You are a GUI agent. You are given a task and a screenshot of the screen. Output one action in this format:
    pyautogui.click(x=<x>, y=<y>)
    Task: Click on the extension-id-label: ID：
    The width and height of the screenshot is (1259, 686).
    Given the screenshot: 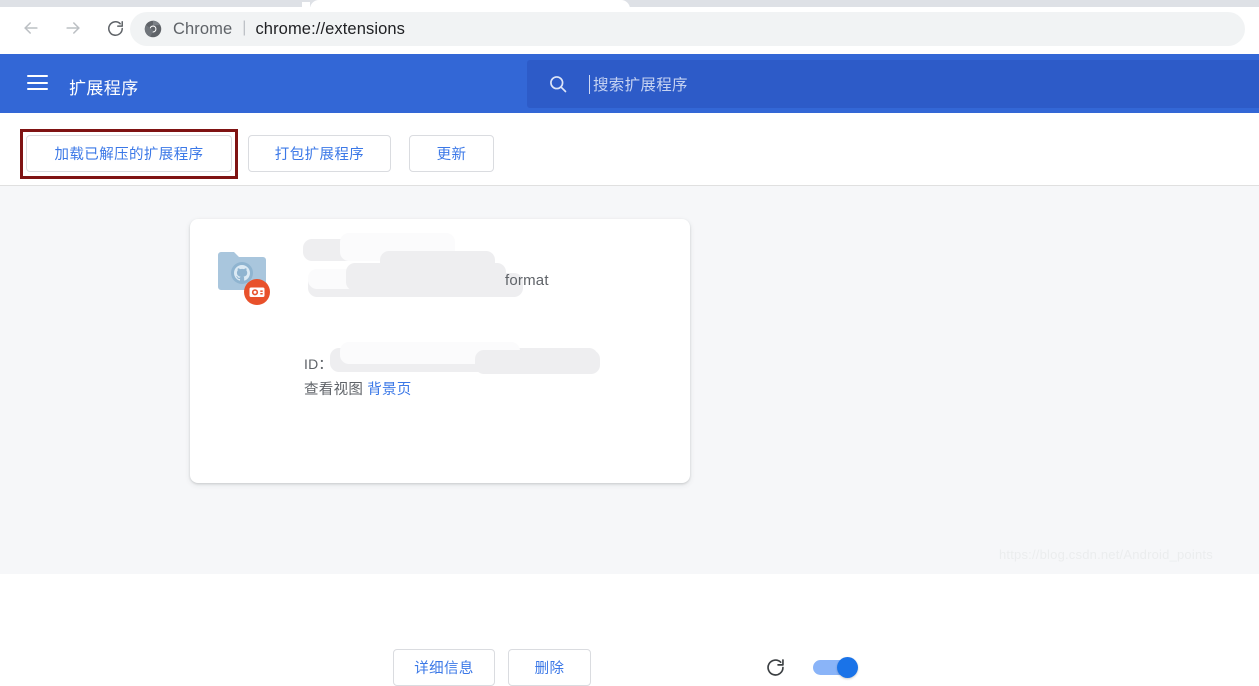 What is the action you would take?
    pyautogui.click(x=318, y=364)
    